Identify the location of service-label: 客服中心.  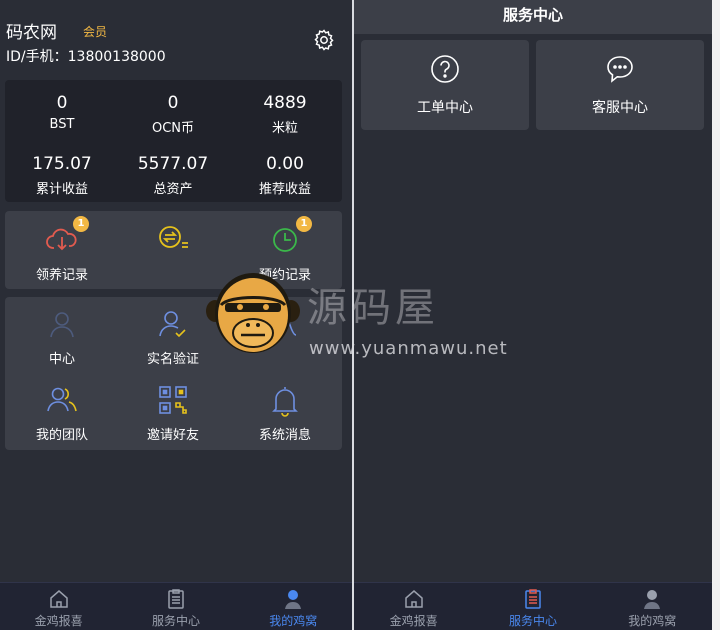
(620, 108).